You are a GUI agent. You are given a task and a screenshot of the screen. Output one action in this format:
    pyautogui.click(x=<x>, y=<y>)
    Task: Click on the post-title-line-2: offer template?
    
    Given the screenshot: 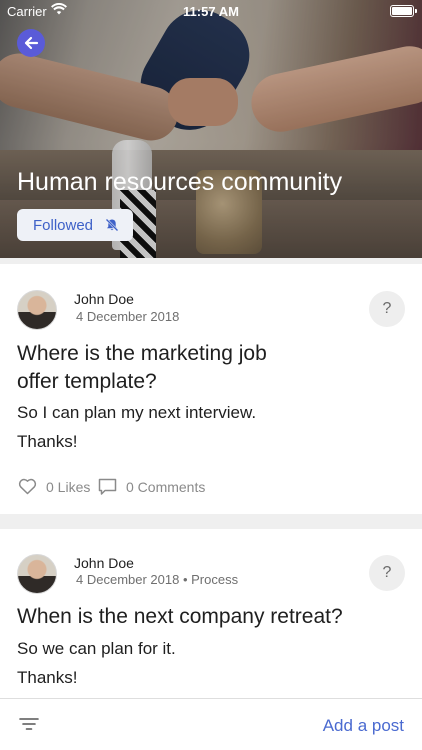 What is the action you would take?
    pyautogui.click(x=87, y=381)
    